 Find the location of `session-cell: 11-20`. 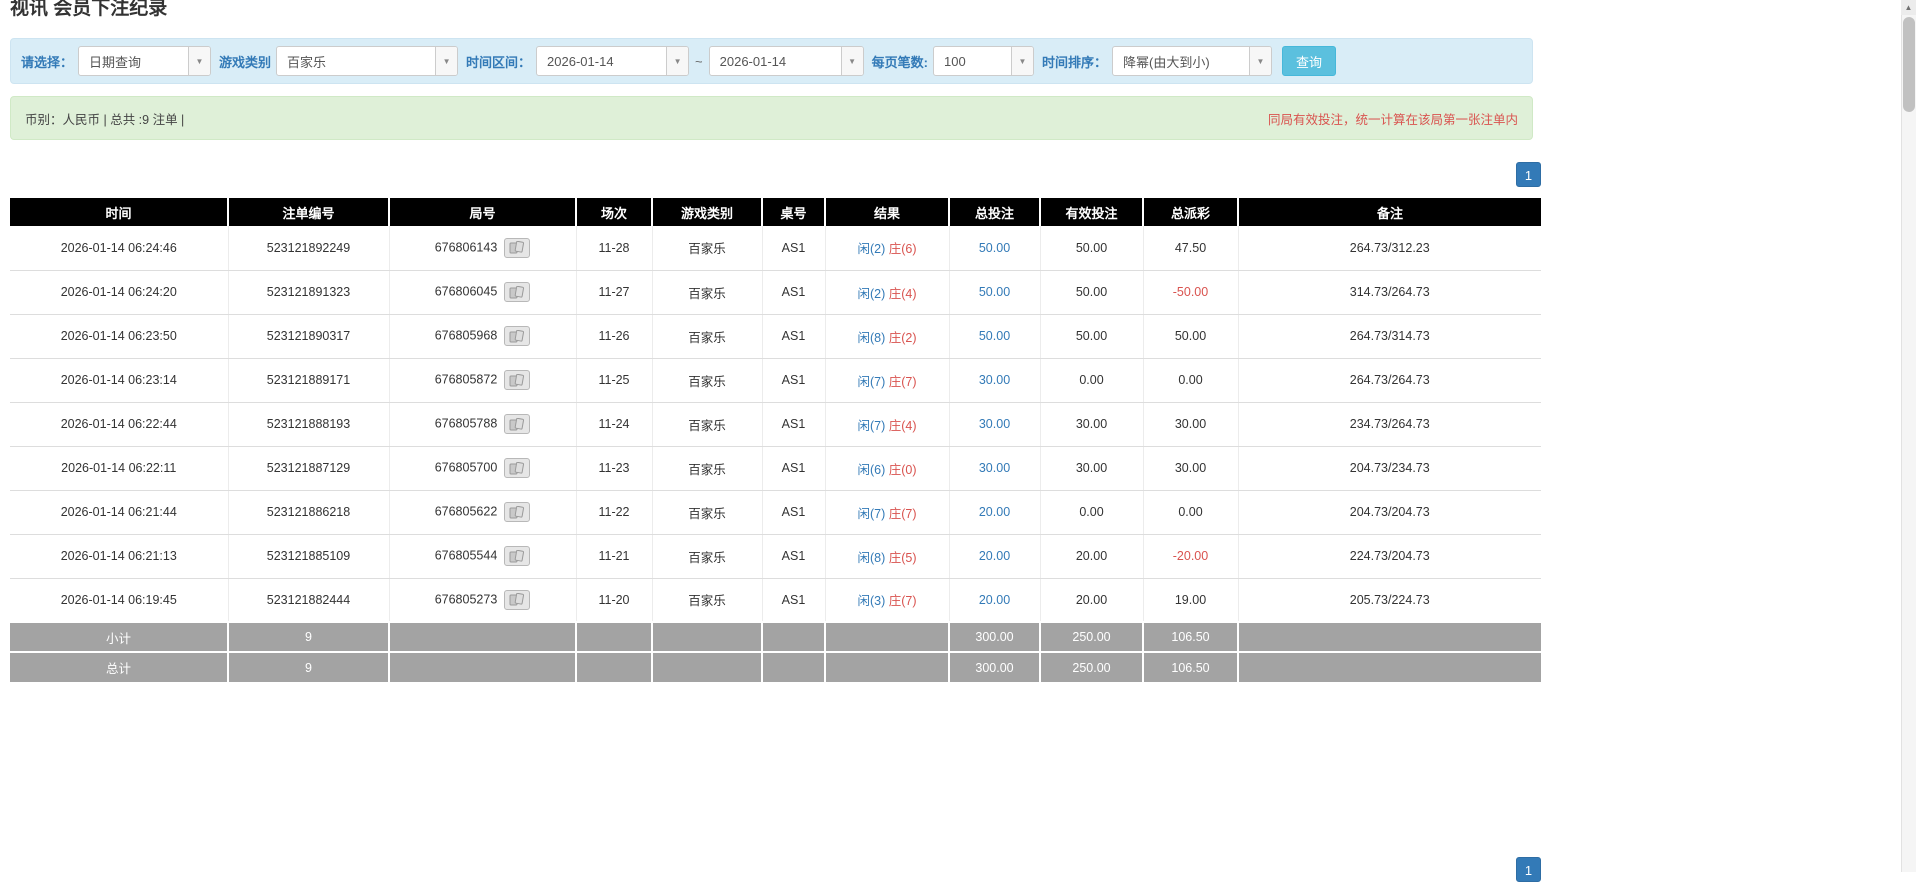

session-cell: 11-20 is located at coordinates (613, 600).